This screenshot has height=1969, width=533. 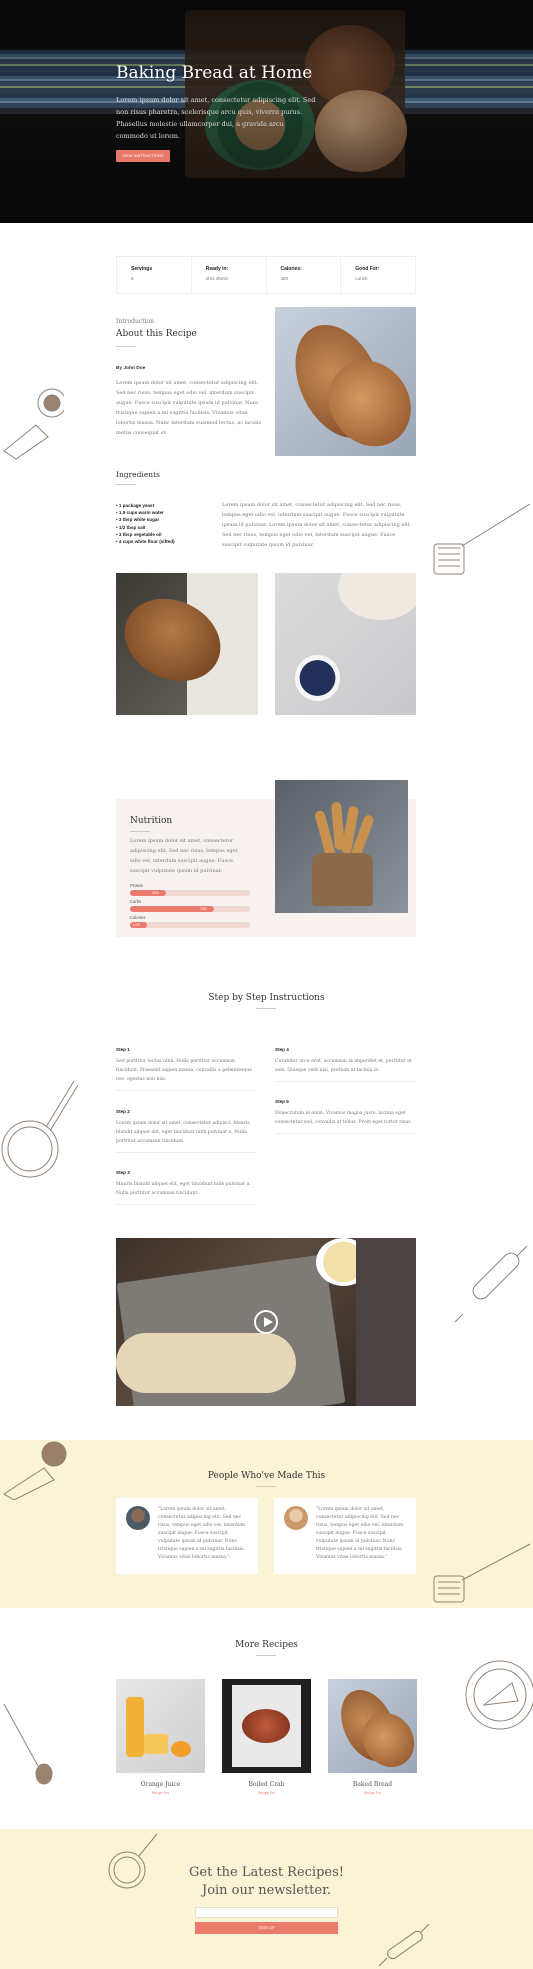 What do you see at coordinates (160, 1726) in the screenshot?
I see `orange-juice-photo` at bounding box center [160, 1726].